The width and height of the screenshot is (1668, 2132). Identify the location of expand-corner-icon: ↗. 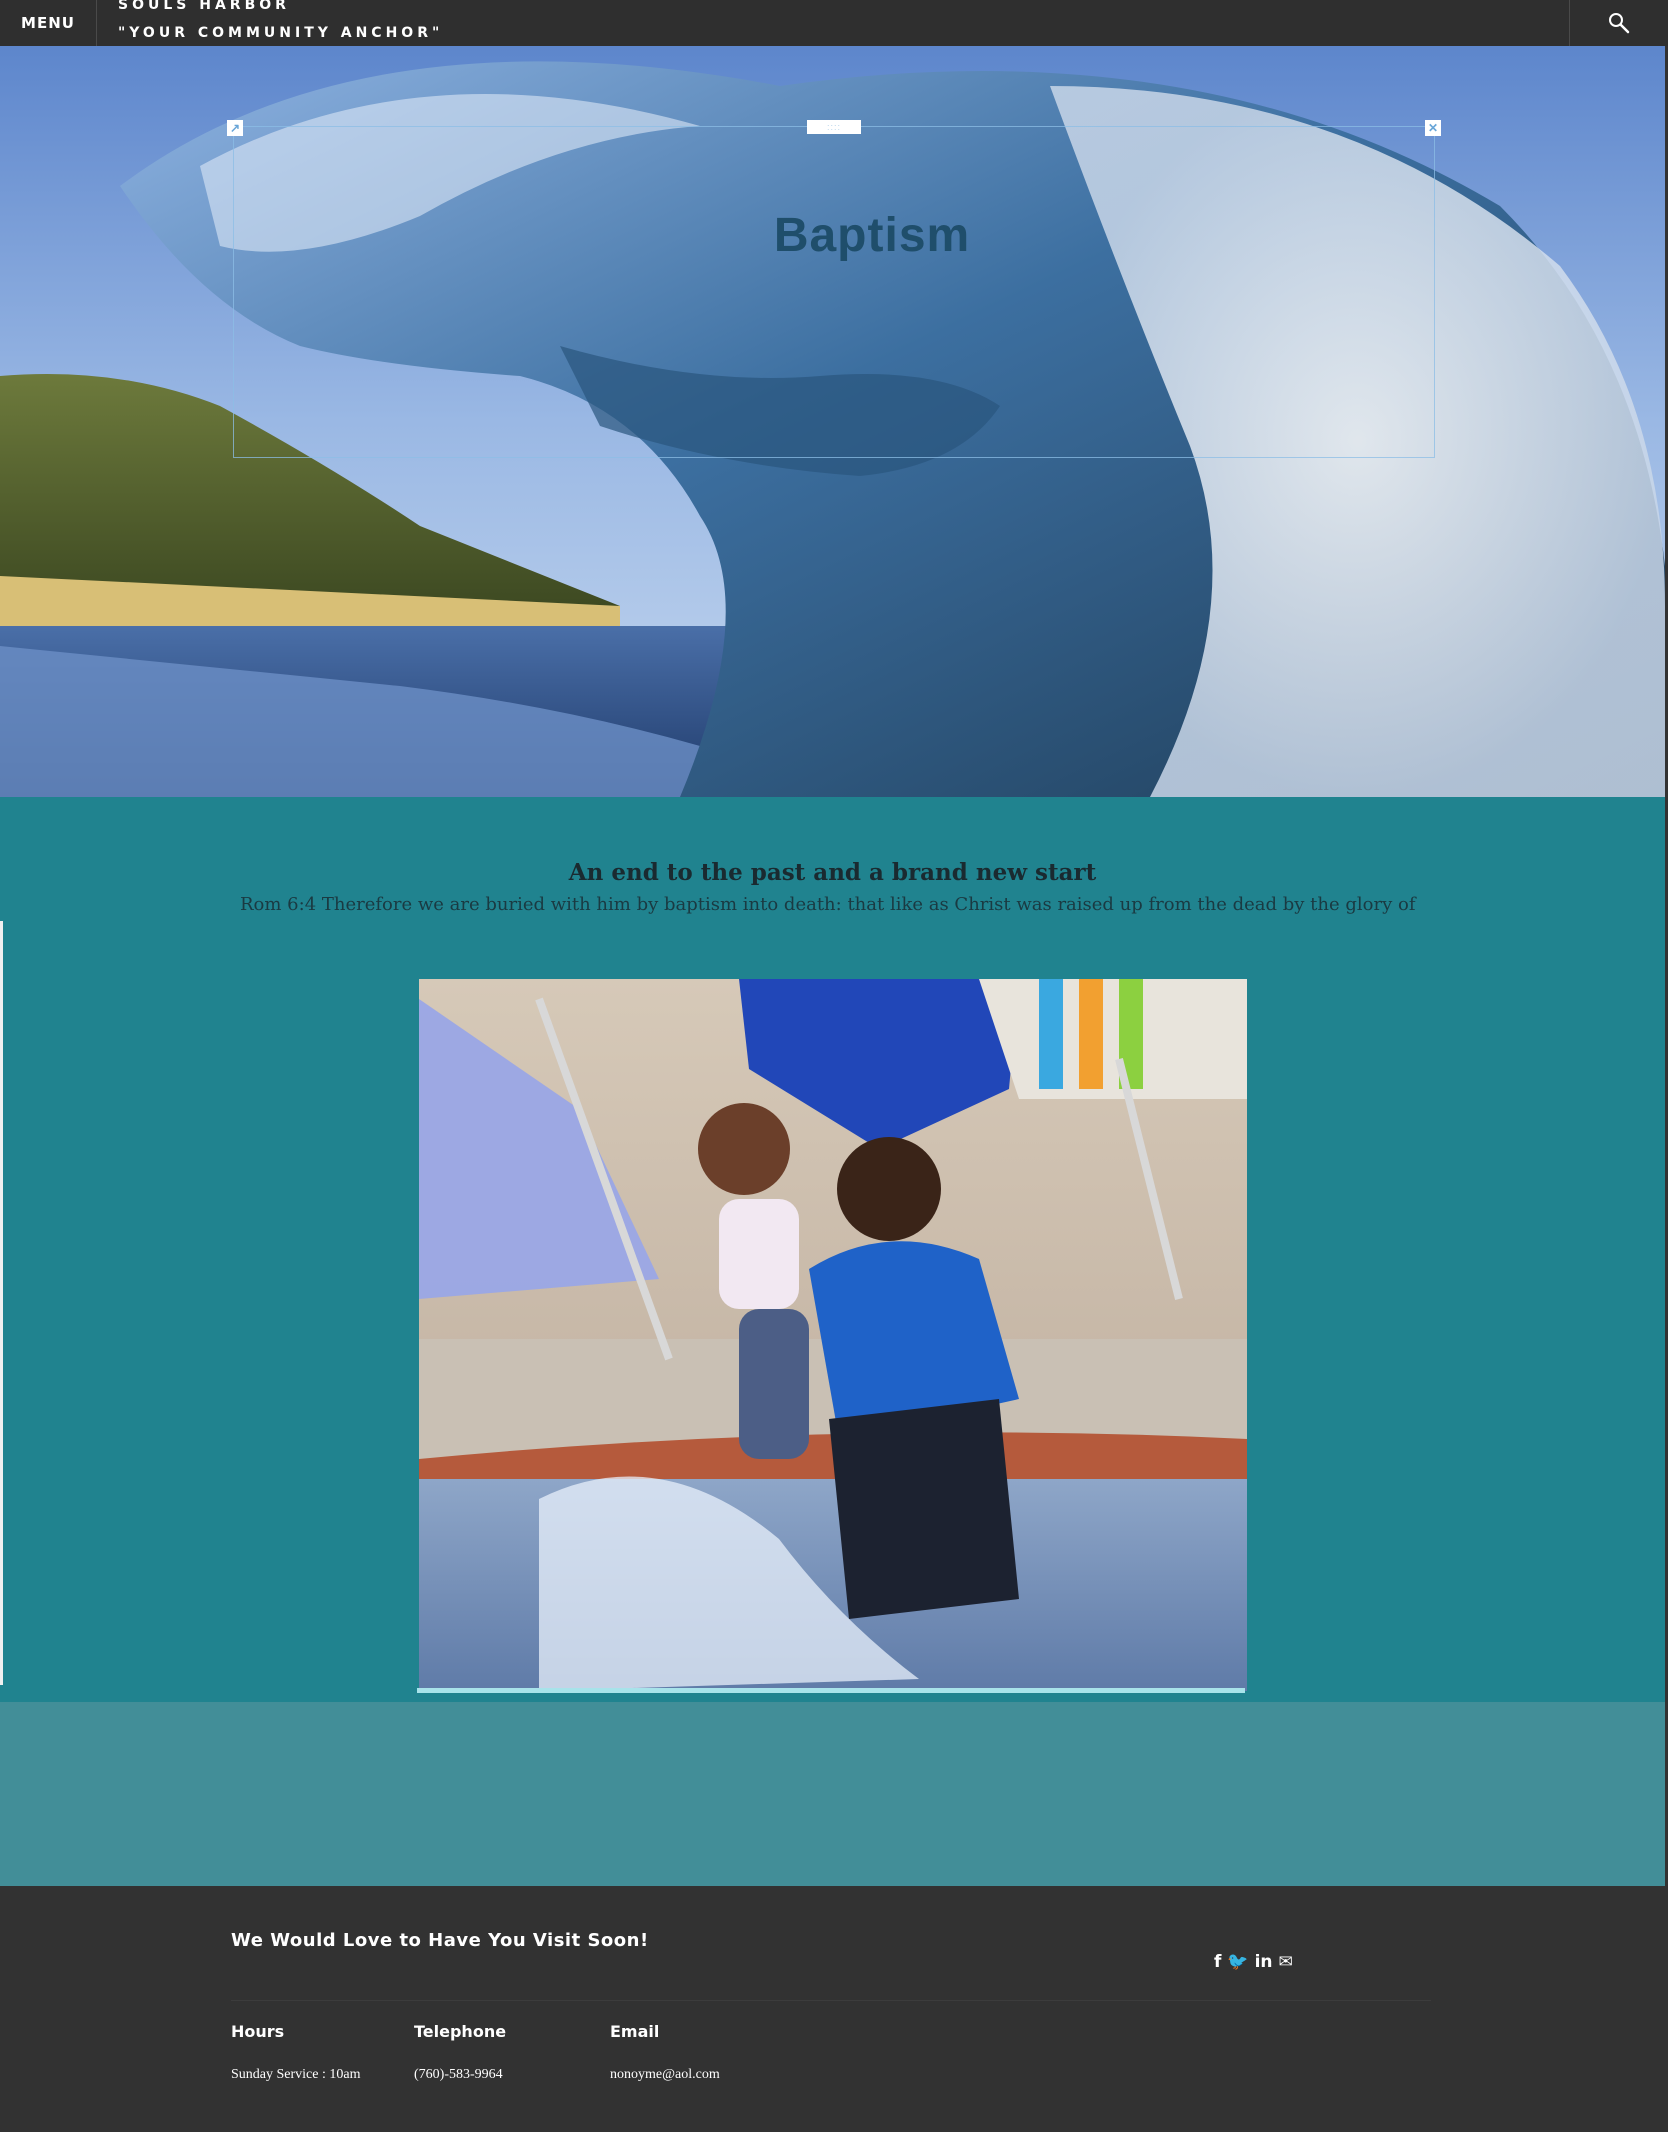
(235, 128).